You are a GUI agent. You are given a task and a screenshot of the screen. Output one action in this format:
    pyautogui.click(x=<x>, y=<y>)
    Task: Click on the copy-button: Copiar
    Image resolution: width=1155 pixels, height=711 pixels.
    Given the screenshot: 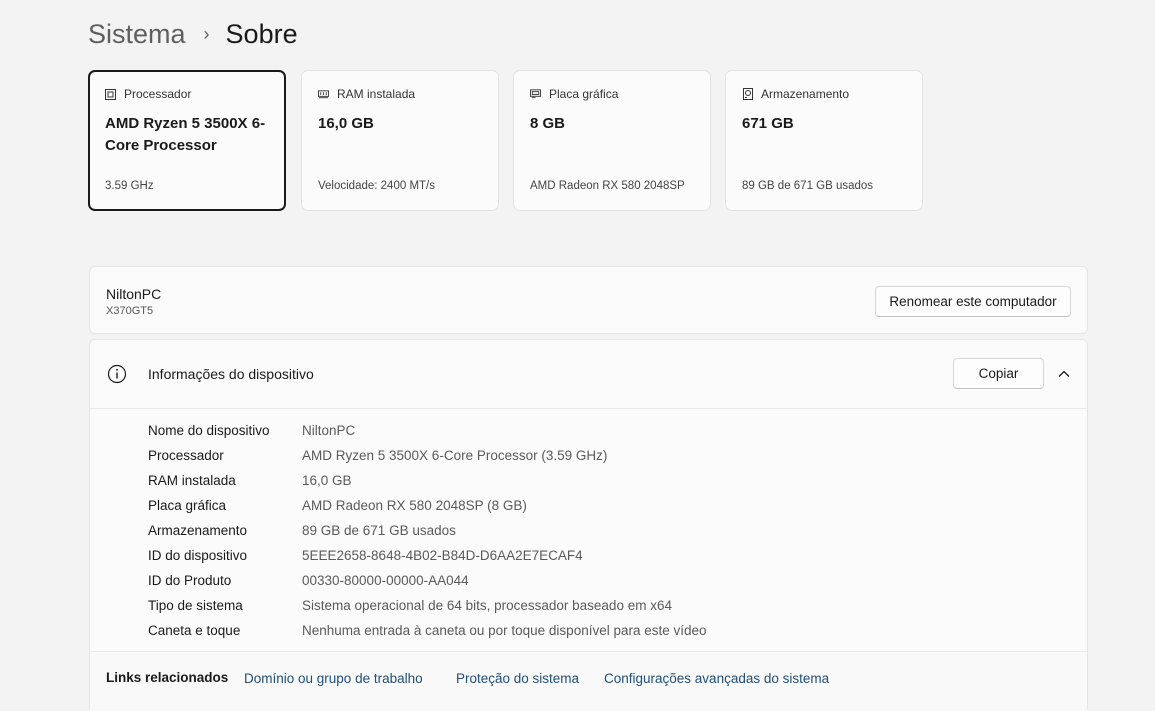 What is the action you would take?
    pyautogui.click(x=998, y=373)
    